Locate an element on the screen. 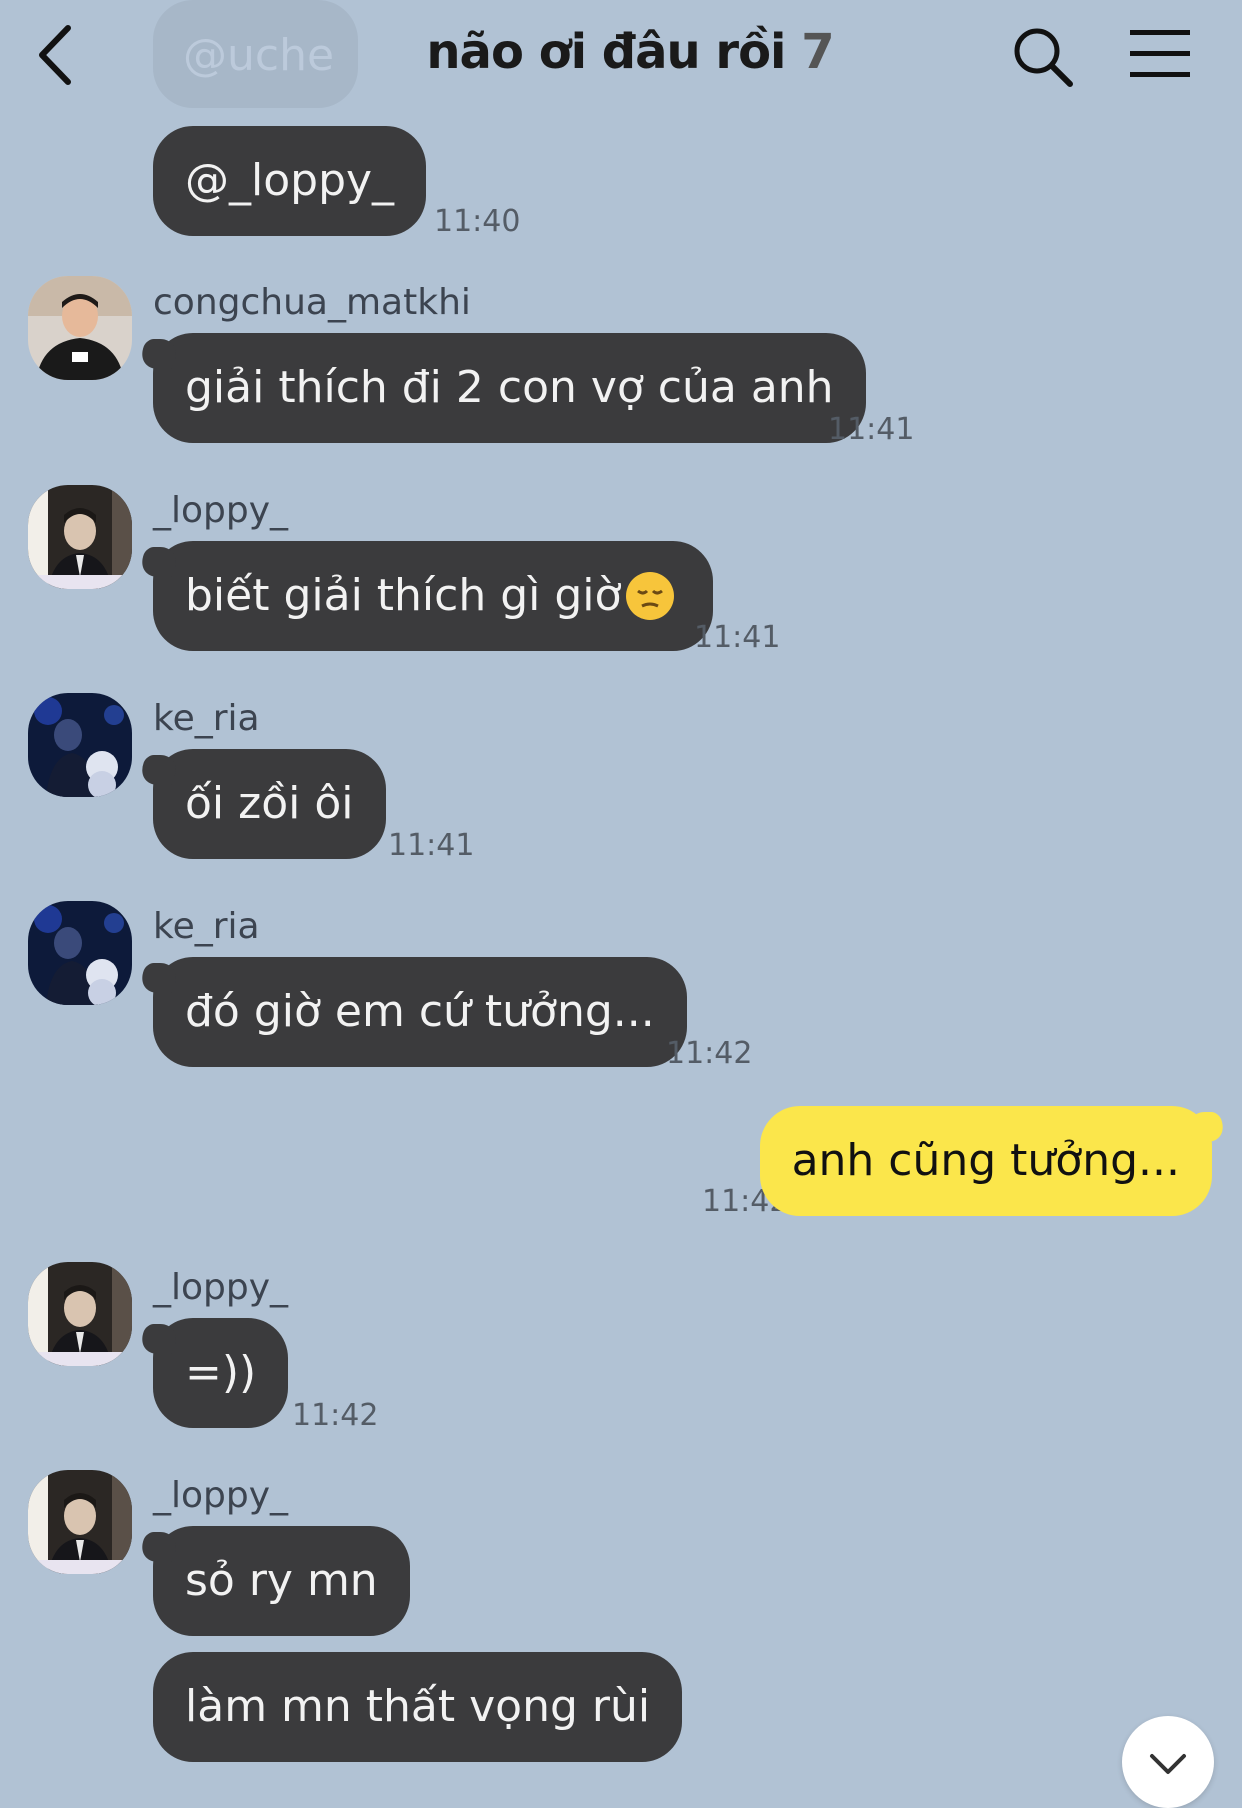  message-time: 11:40 is located at coordinates (477, 221).